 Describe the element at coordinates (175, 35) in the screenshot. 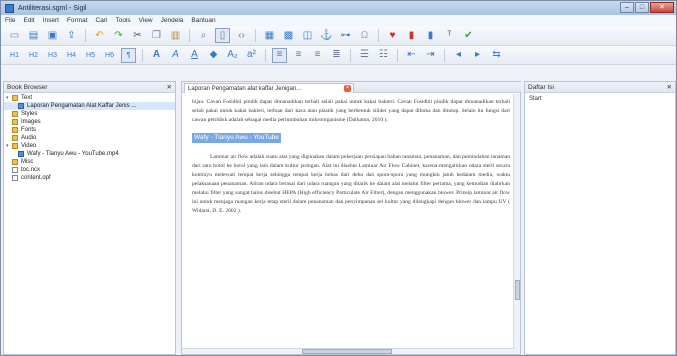

I see `paste-icon: ▥` at that location.